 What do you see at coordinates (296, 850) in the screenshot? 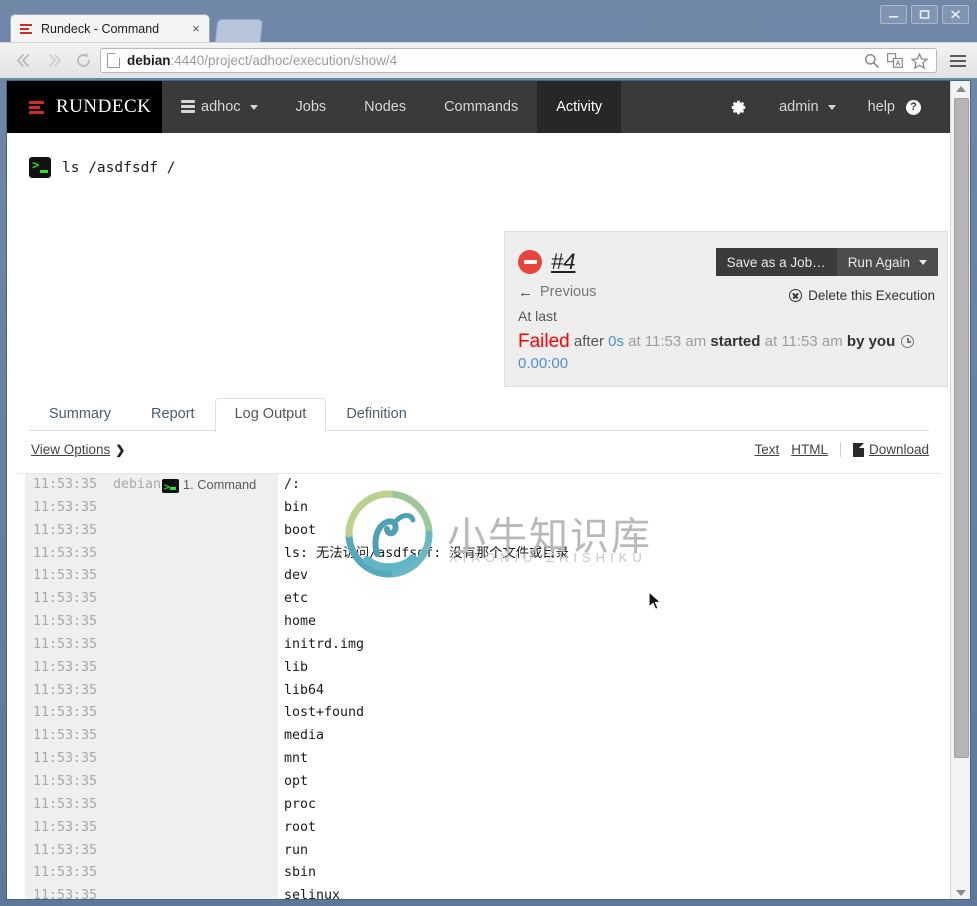
I see `log-line-message: run` at bounding box center [296, 850].